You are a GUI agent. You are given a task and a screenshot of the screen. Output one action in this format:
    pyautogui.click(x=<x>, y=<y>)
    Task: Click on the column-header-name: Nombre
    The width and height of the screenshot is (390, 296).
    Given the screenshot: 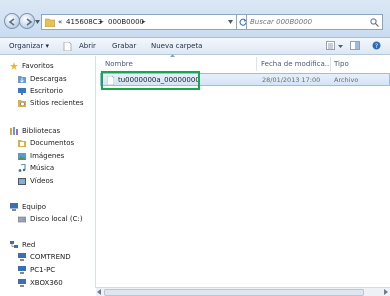 What is the action you would take?
    pyautogui.click(x=119, y=64)
    